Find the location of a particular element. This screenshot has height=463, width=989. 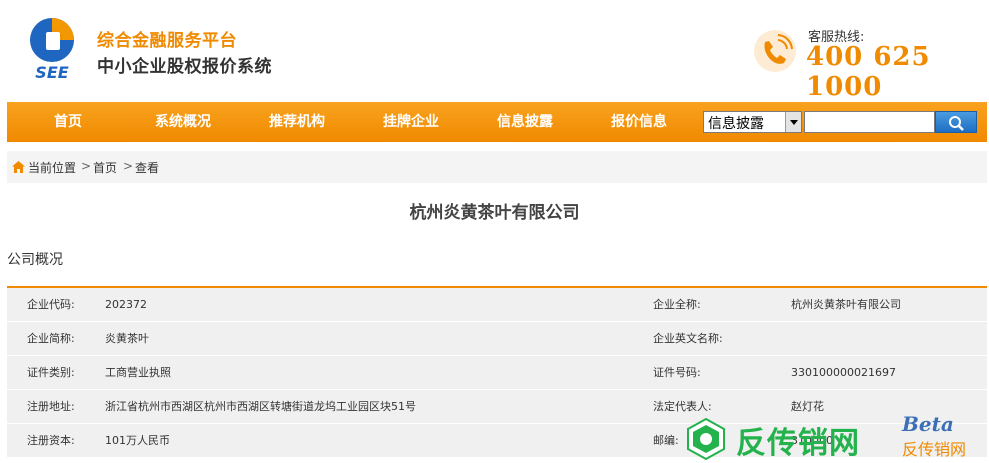

field-label: 证件号码: is located at coordinates (677, 372).